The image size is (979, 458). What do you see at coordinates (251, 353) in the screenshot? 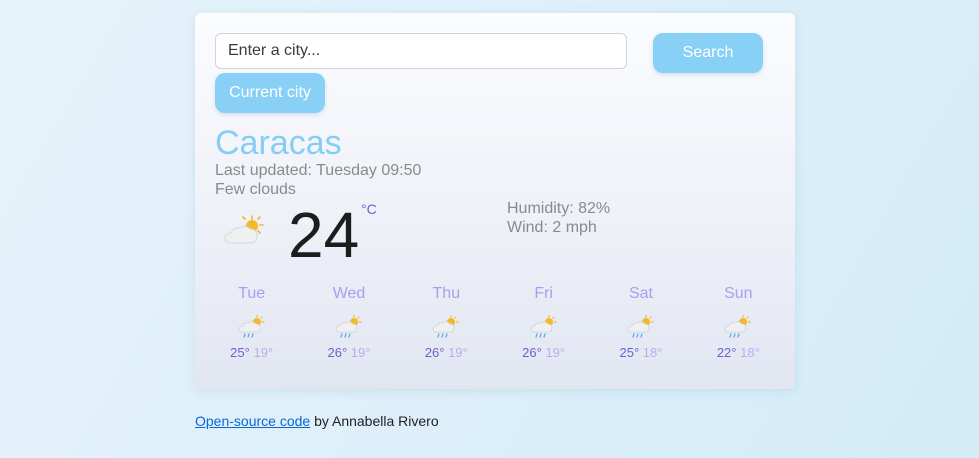
I see `forecast-temps: 25° 19°` at bounding box center [251, 353].